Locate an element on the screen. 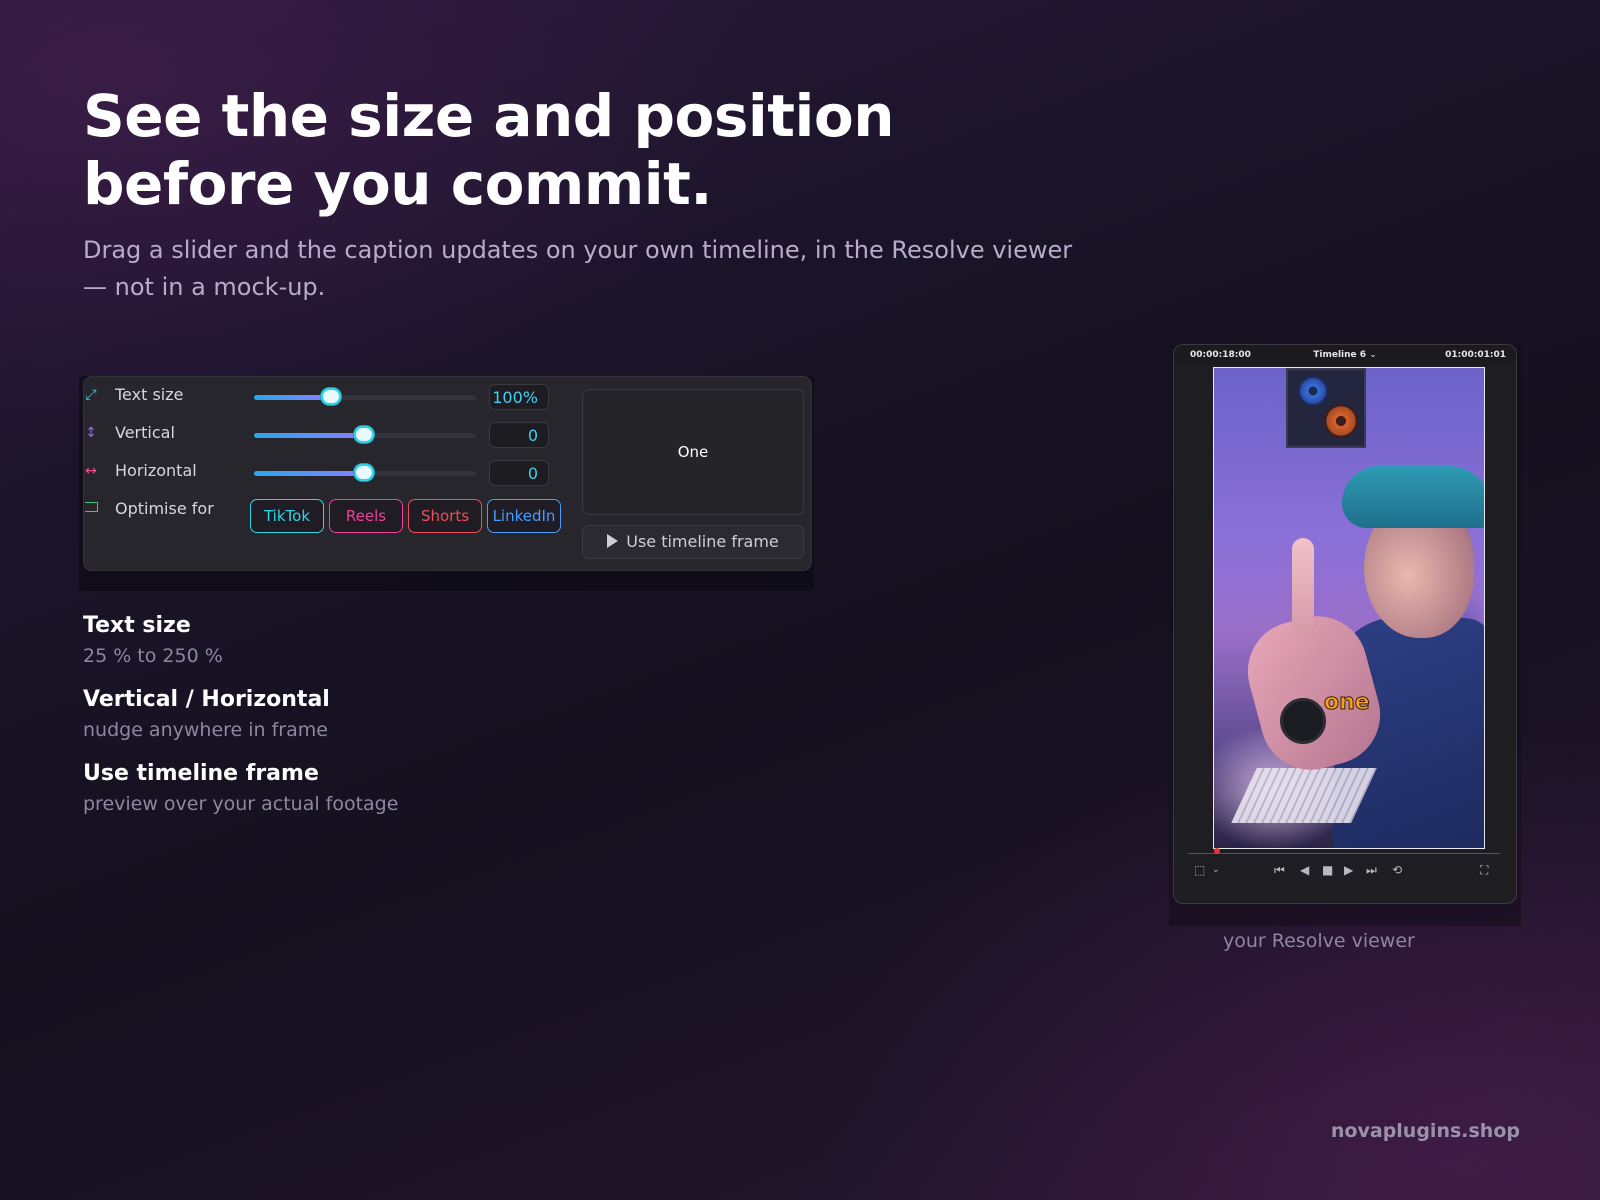 This screenshot has height=1200, width=1600. headline-line-1: See the size and position is located at coordinates (489, 116).